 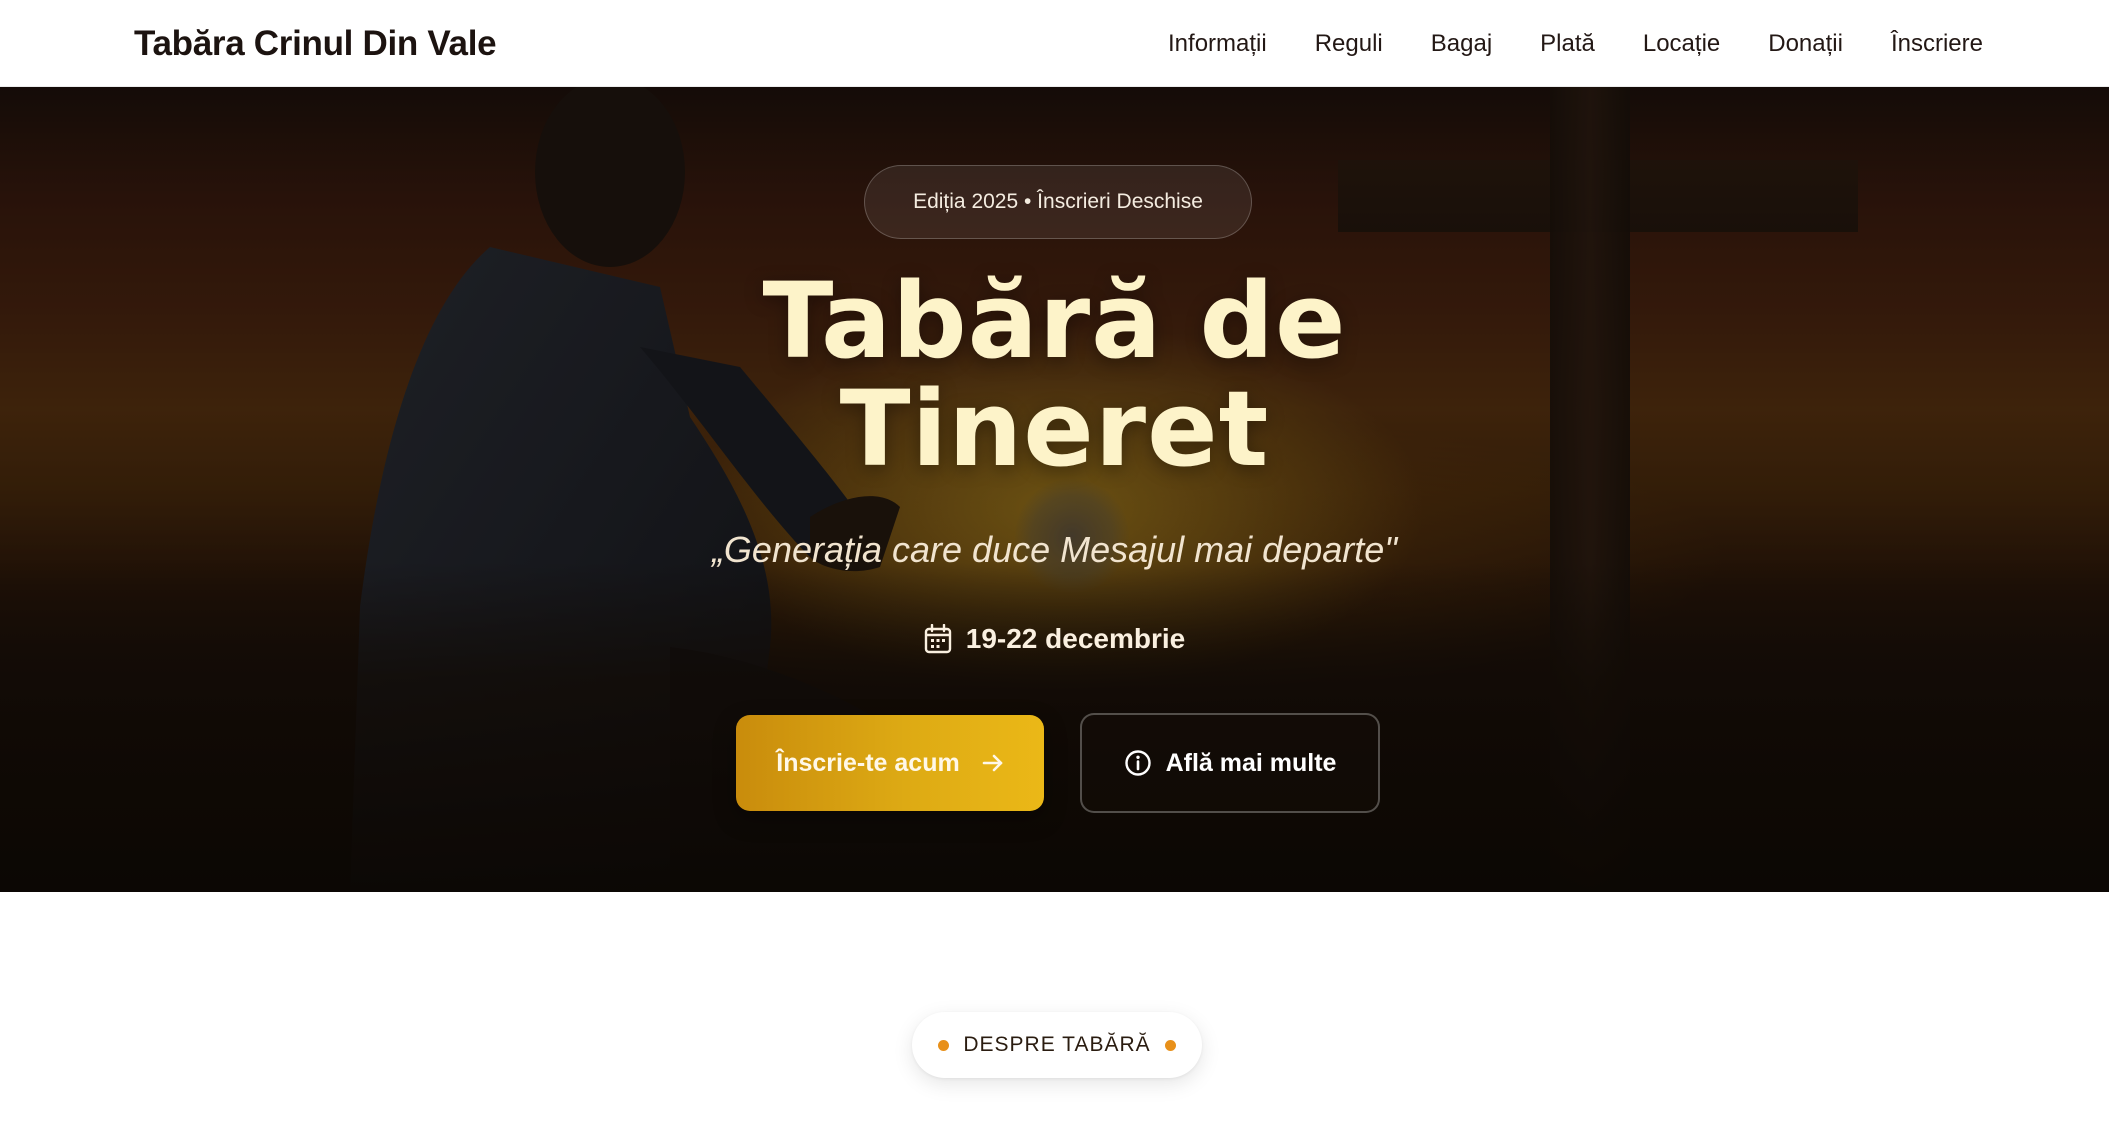 I want to click on nav-item-bagaj: Bagaj, so click(x=1461, y=44).